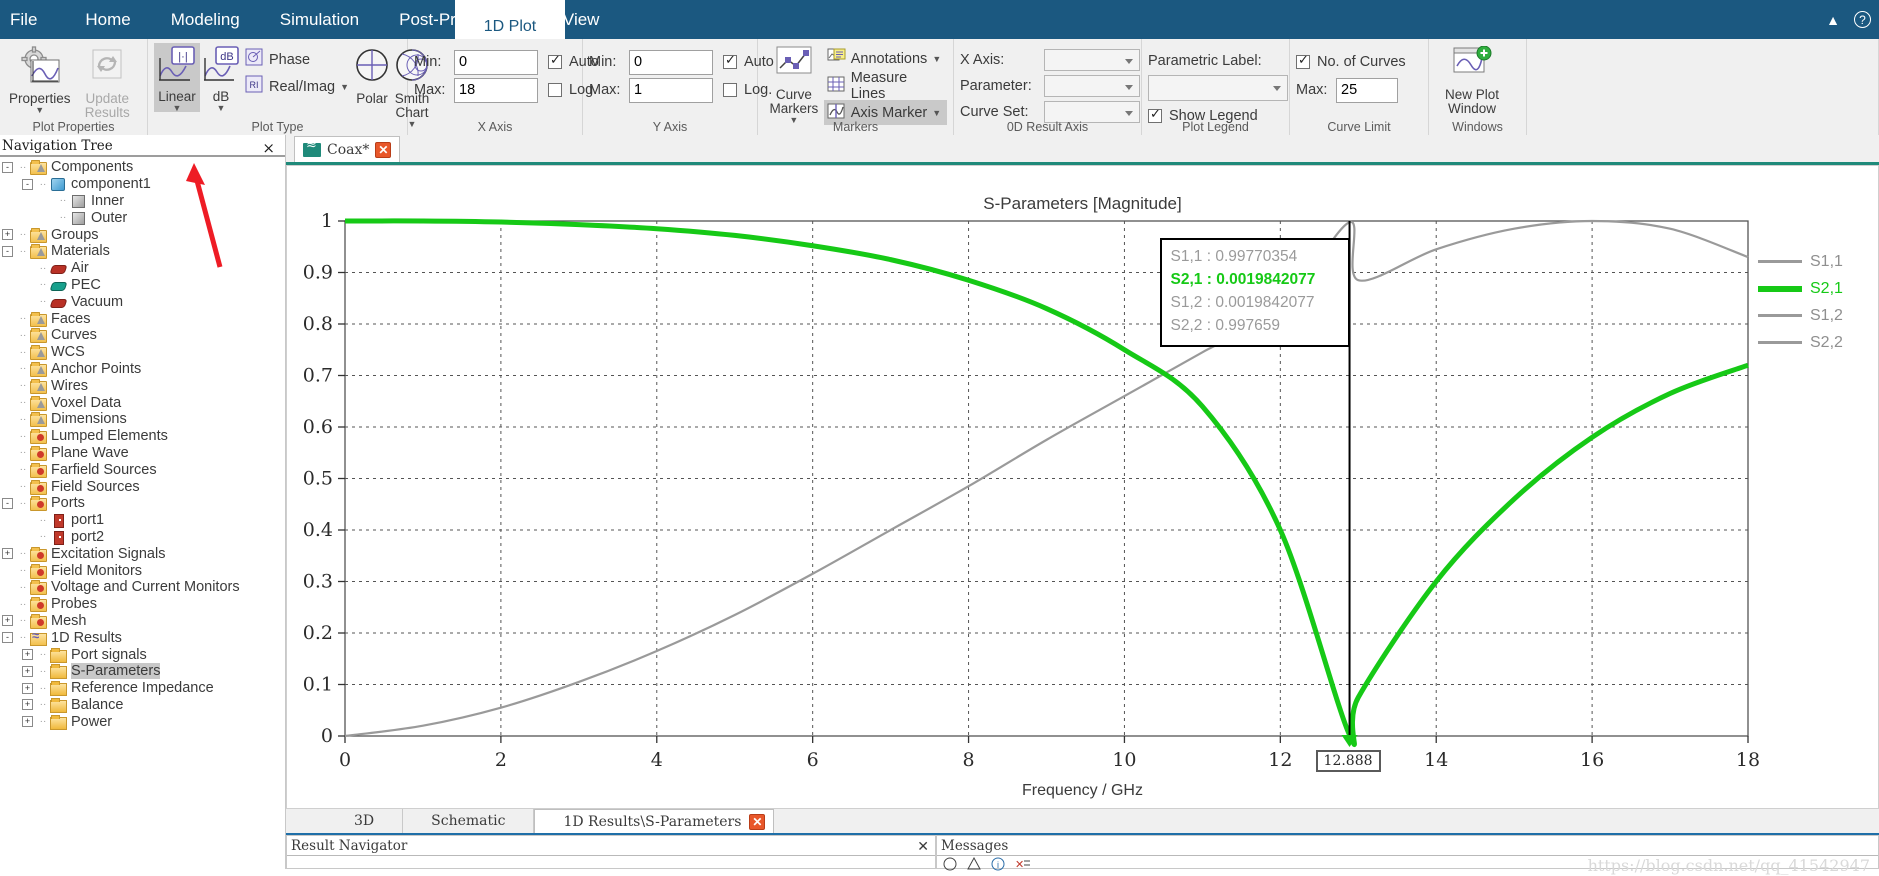 Image resolution: width=1879 pixels, height=876 pixels. I want to click on x-axis-min-input: 0, so click(496, 62).